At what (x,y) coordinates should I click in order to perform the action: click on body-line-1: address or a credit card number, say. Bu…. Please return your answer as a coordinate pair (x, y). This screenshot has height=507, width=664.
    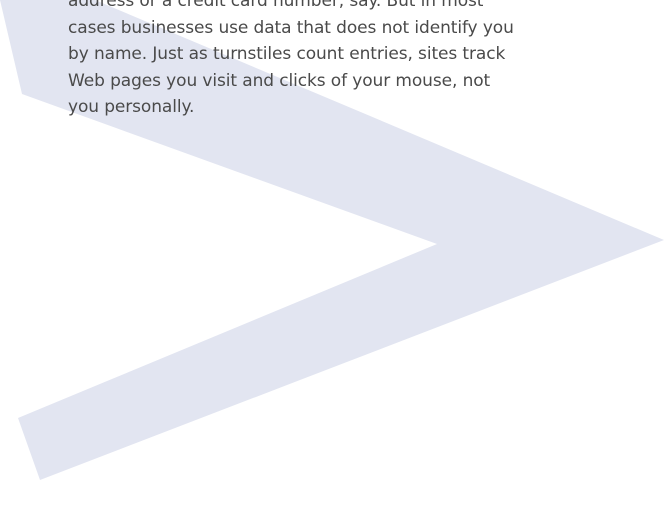
    Looking at the image, I should click on (276, 5).